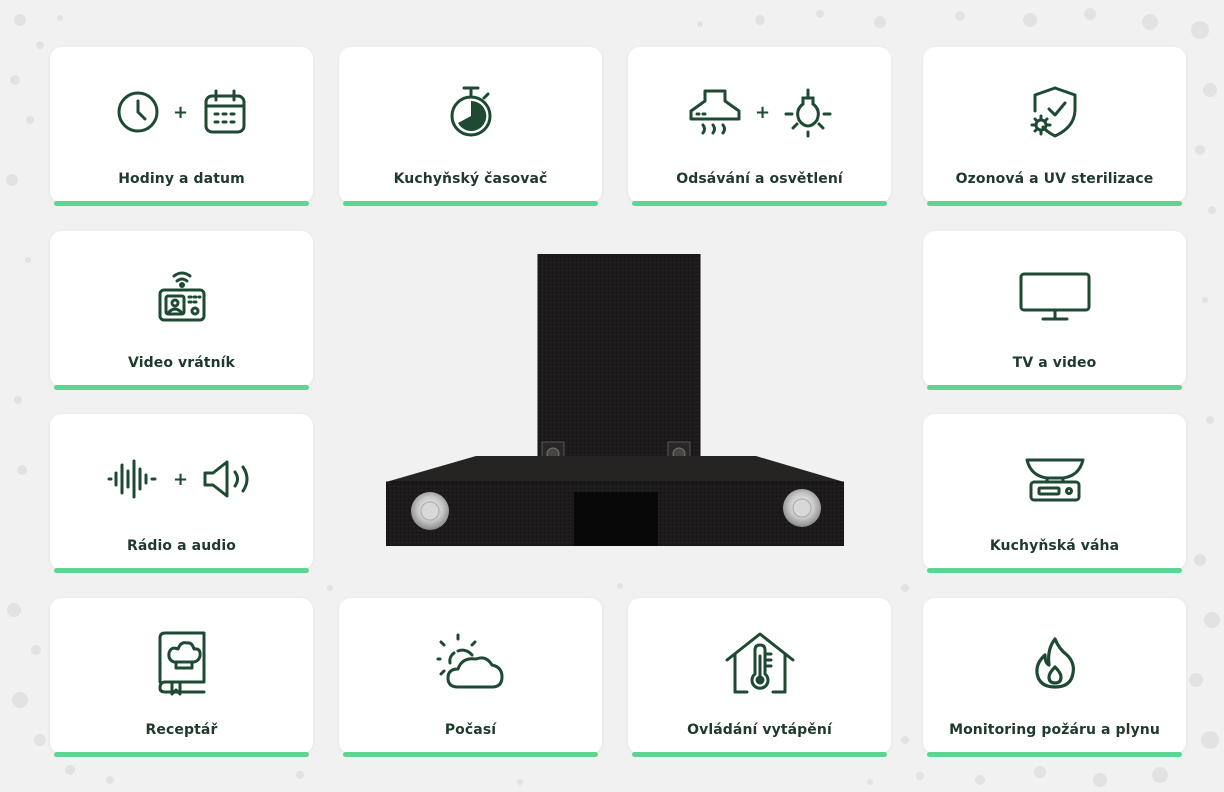 The height and width of the screenshot is (792, 1224). Describe the element at coordinates (615, 400) in the screenshot. I see `range-hood-product-image` at that location.